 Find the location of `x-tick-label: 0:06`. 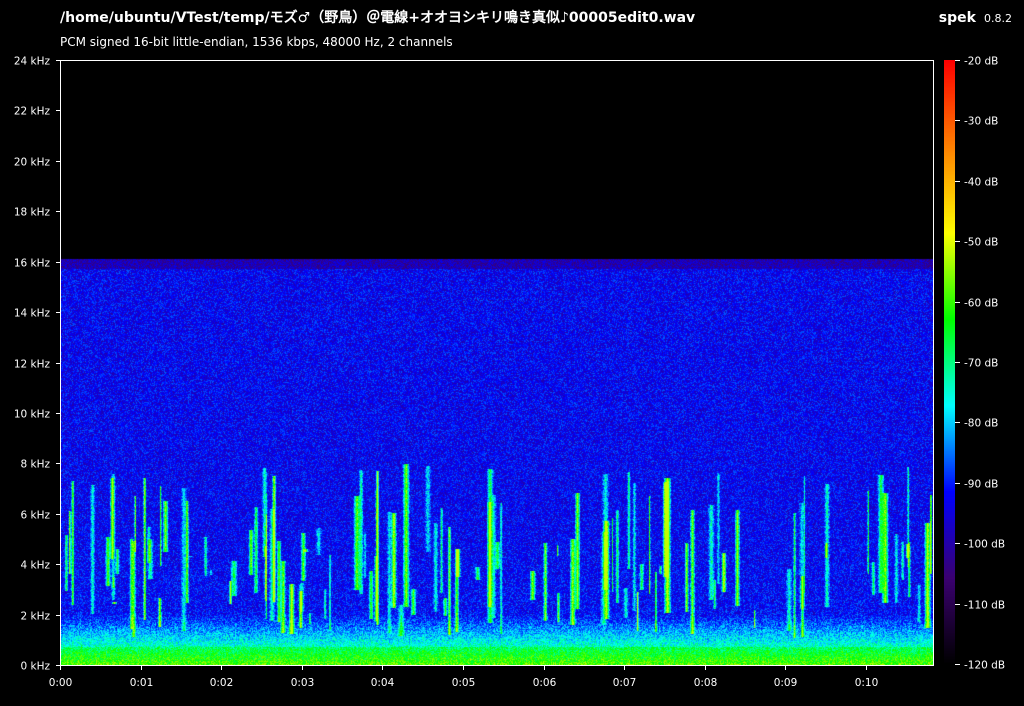

x-tick-label: 0:06 is located at coordinates (545, 683).